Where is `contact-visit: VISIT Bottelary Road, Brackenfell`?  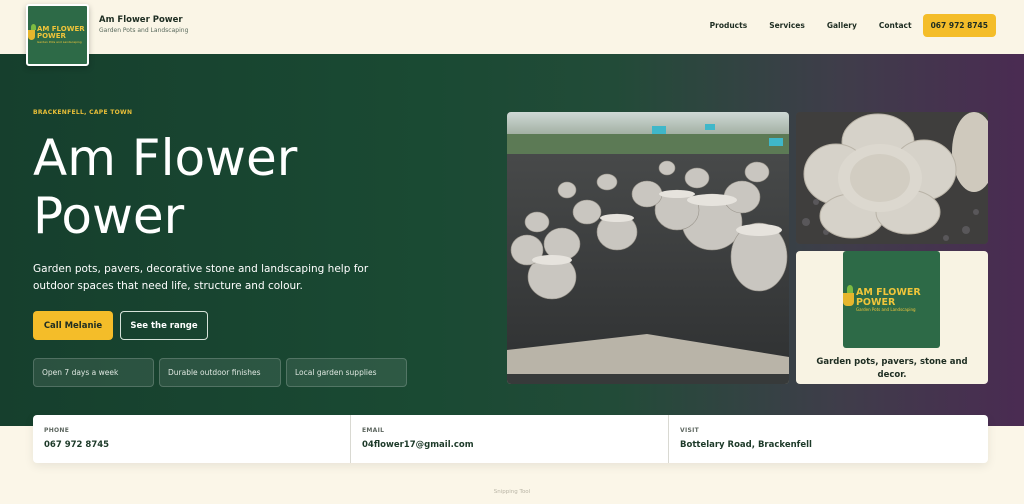 contact-visit: VISIT Bottelary Road, Brackenfell is located at coordinates (828, 439).